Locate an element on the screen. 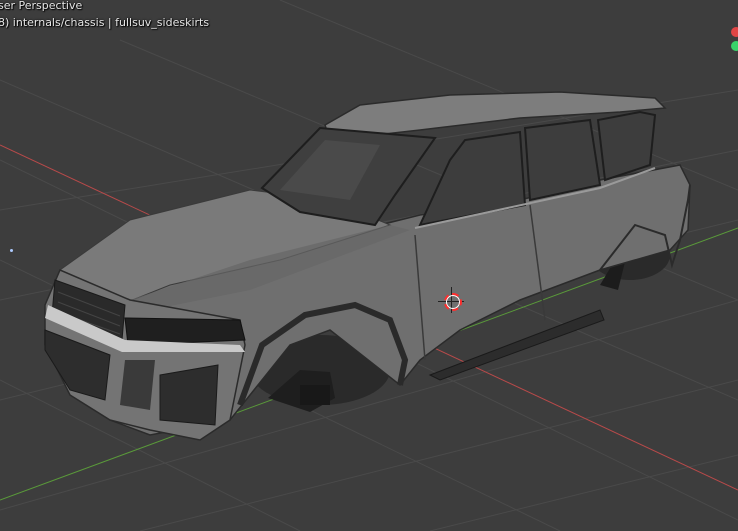 The width and height of the screenshot is (738, 531). gizmo-y-axis-icon is located at coordinates (734, 46).